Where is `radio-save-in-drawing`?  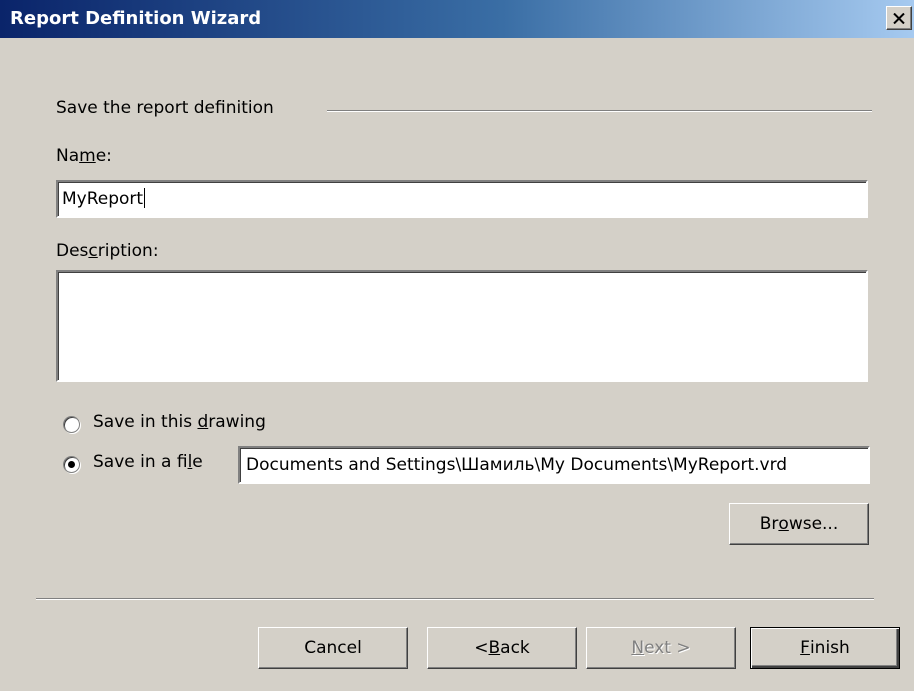 radio-save-in-drawing is located at coordinates (71, 424).